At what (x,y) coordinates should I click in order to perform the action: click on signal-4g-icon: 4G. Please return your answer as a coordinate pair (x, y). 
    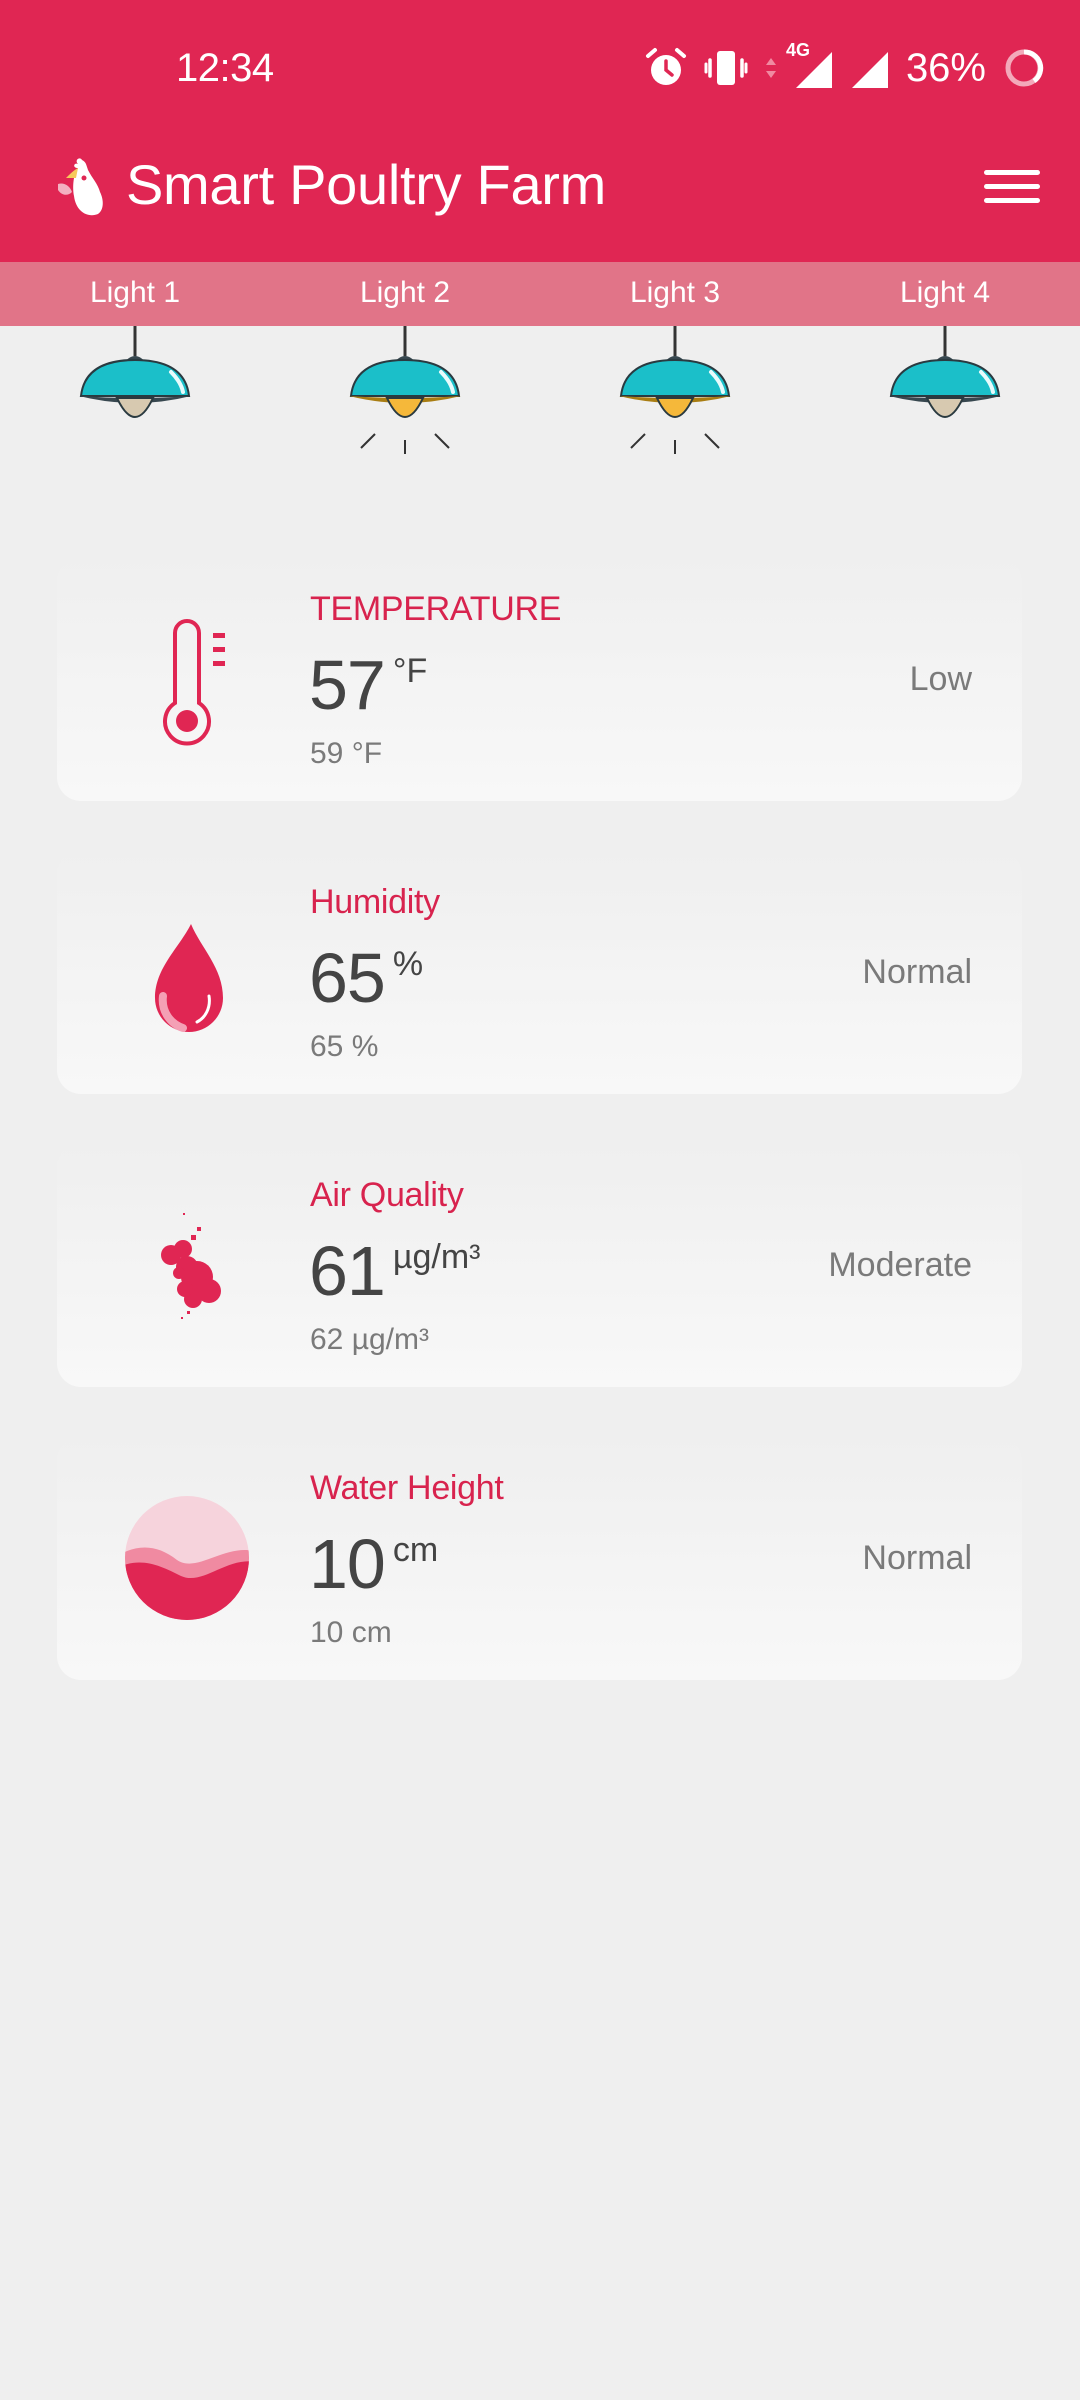
    Looking at the image, I should click on (810, 65).